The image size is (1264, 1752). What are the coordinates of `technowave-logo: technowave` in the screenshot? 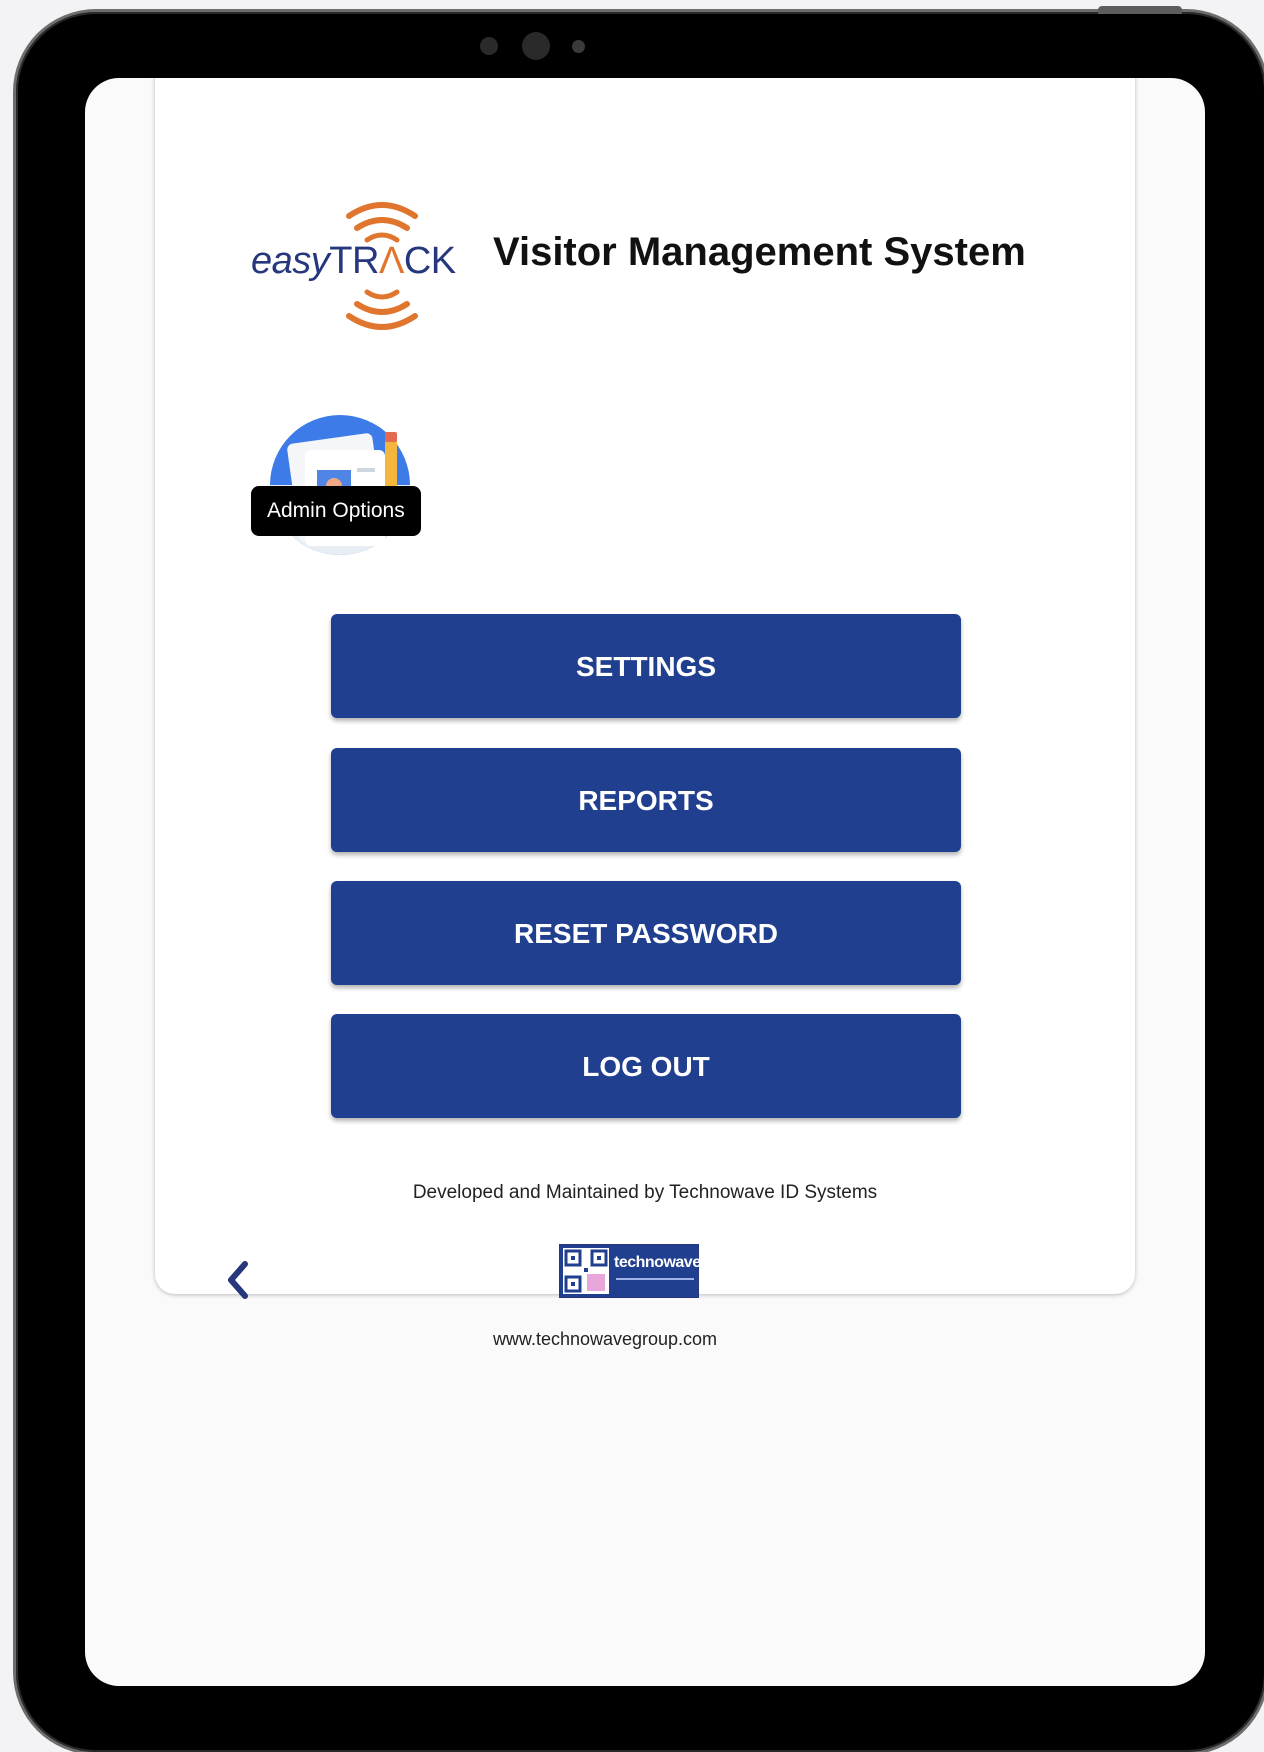 It's located at (630, 1271).